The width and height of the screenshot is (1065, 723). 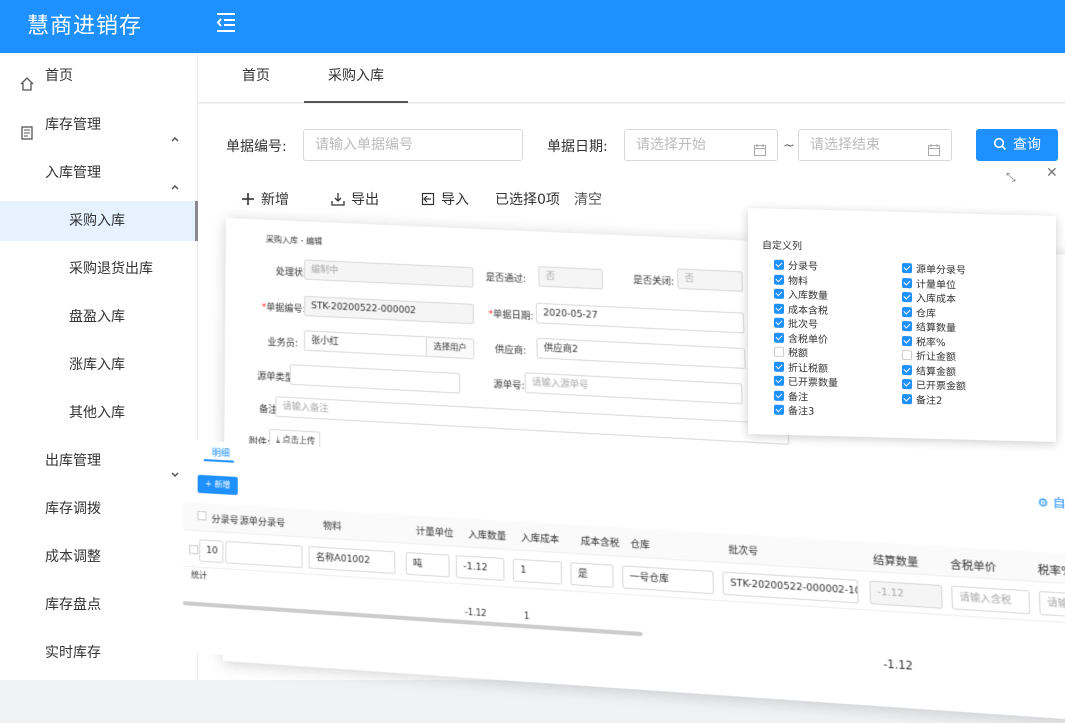 I want to click on sidebar-item-label: 库存管理, so click(x=73, y=125).